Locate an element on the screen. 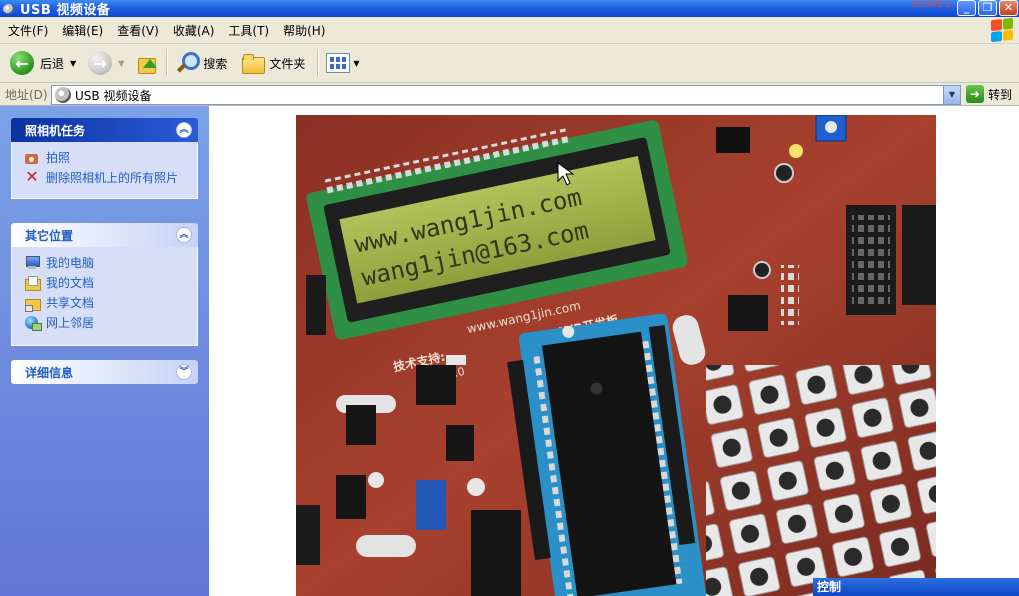 This screenshot has width=1019, height=596. place-my-computer-label: 我的电脑 is located at coordinates (70, 263).